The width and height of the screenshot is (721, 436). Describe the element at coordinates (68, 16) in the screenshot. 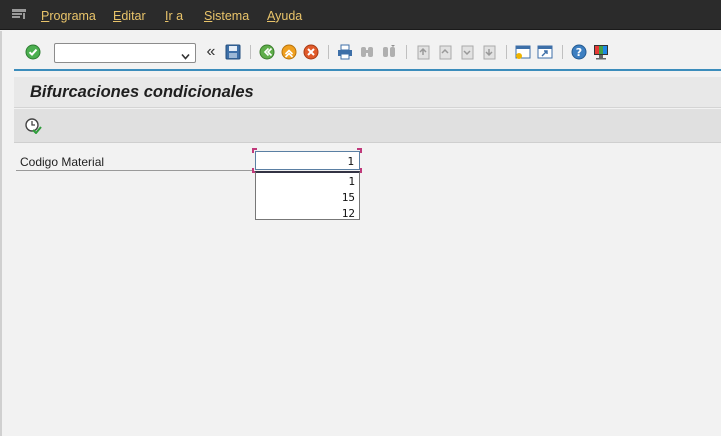

I see `menu-programa: Programa` at that location.